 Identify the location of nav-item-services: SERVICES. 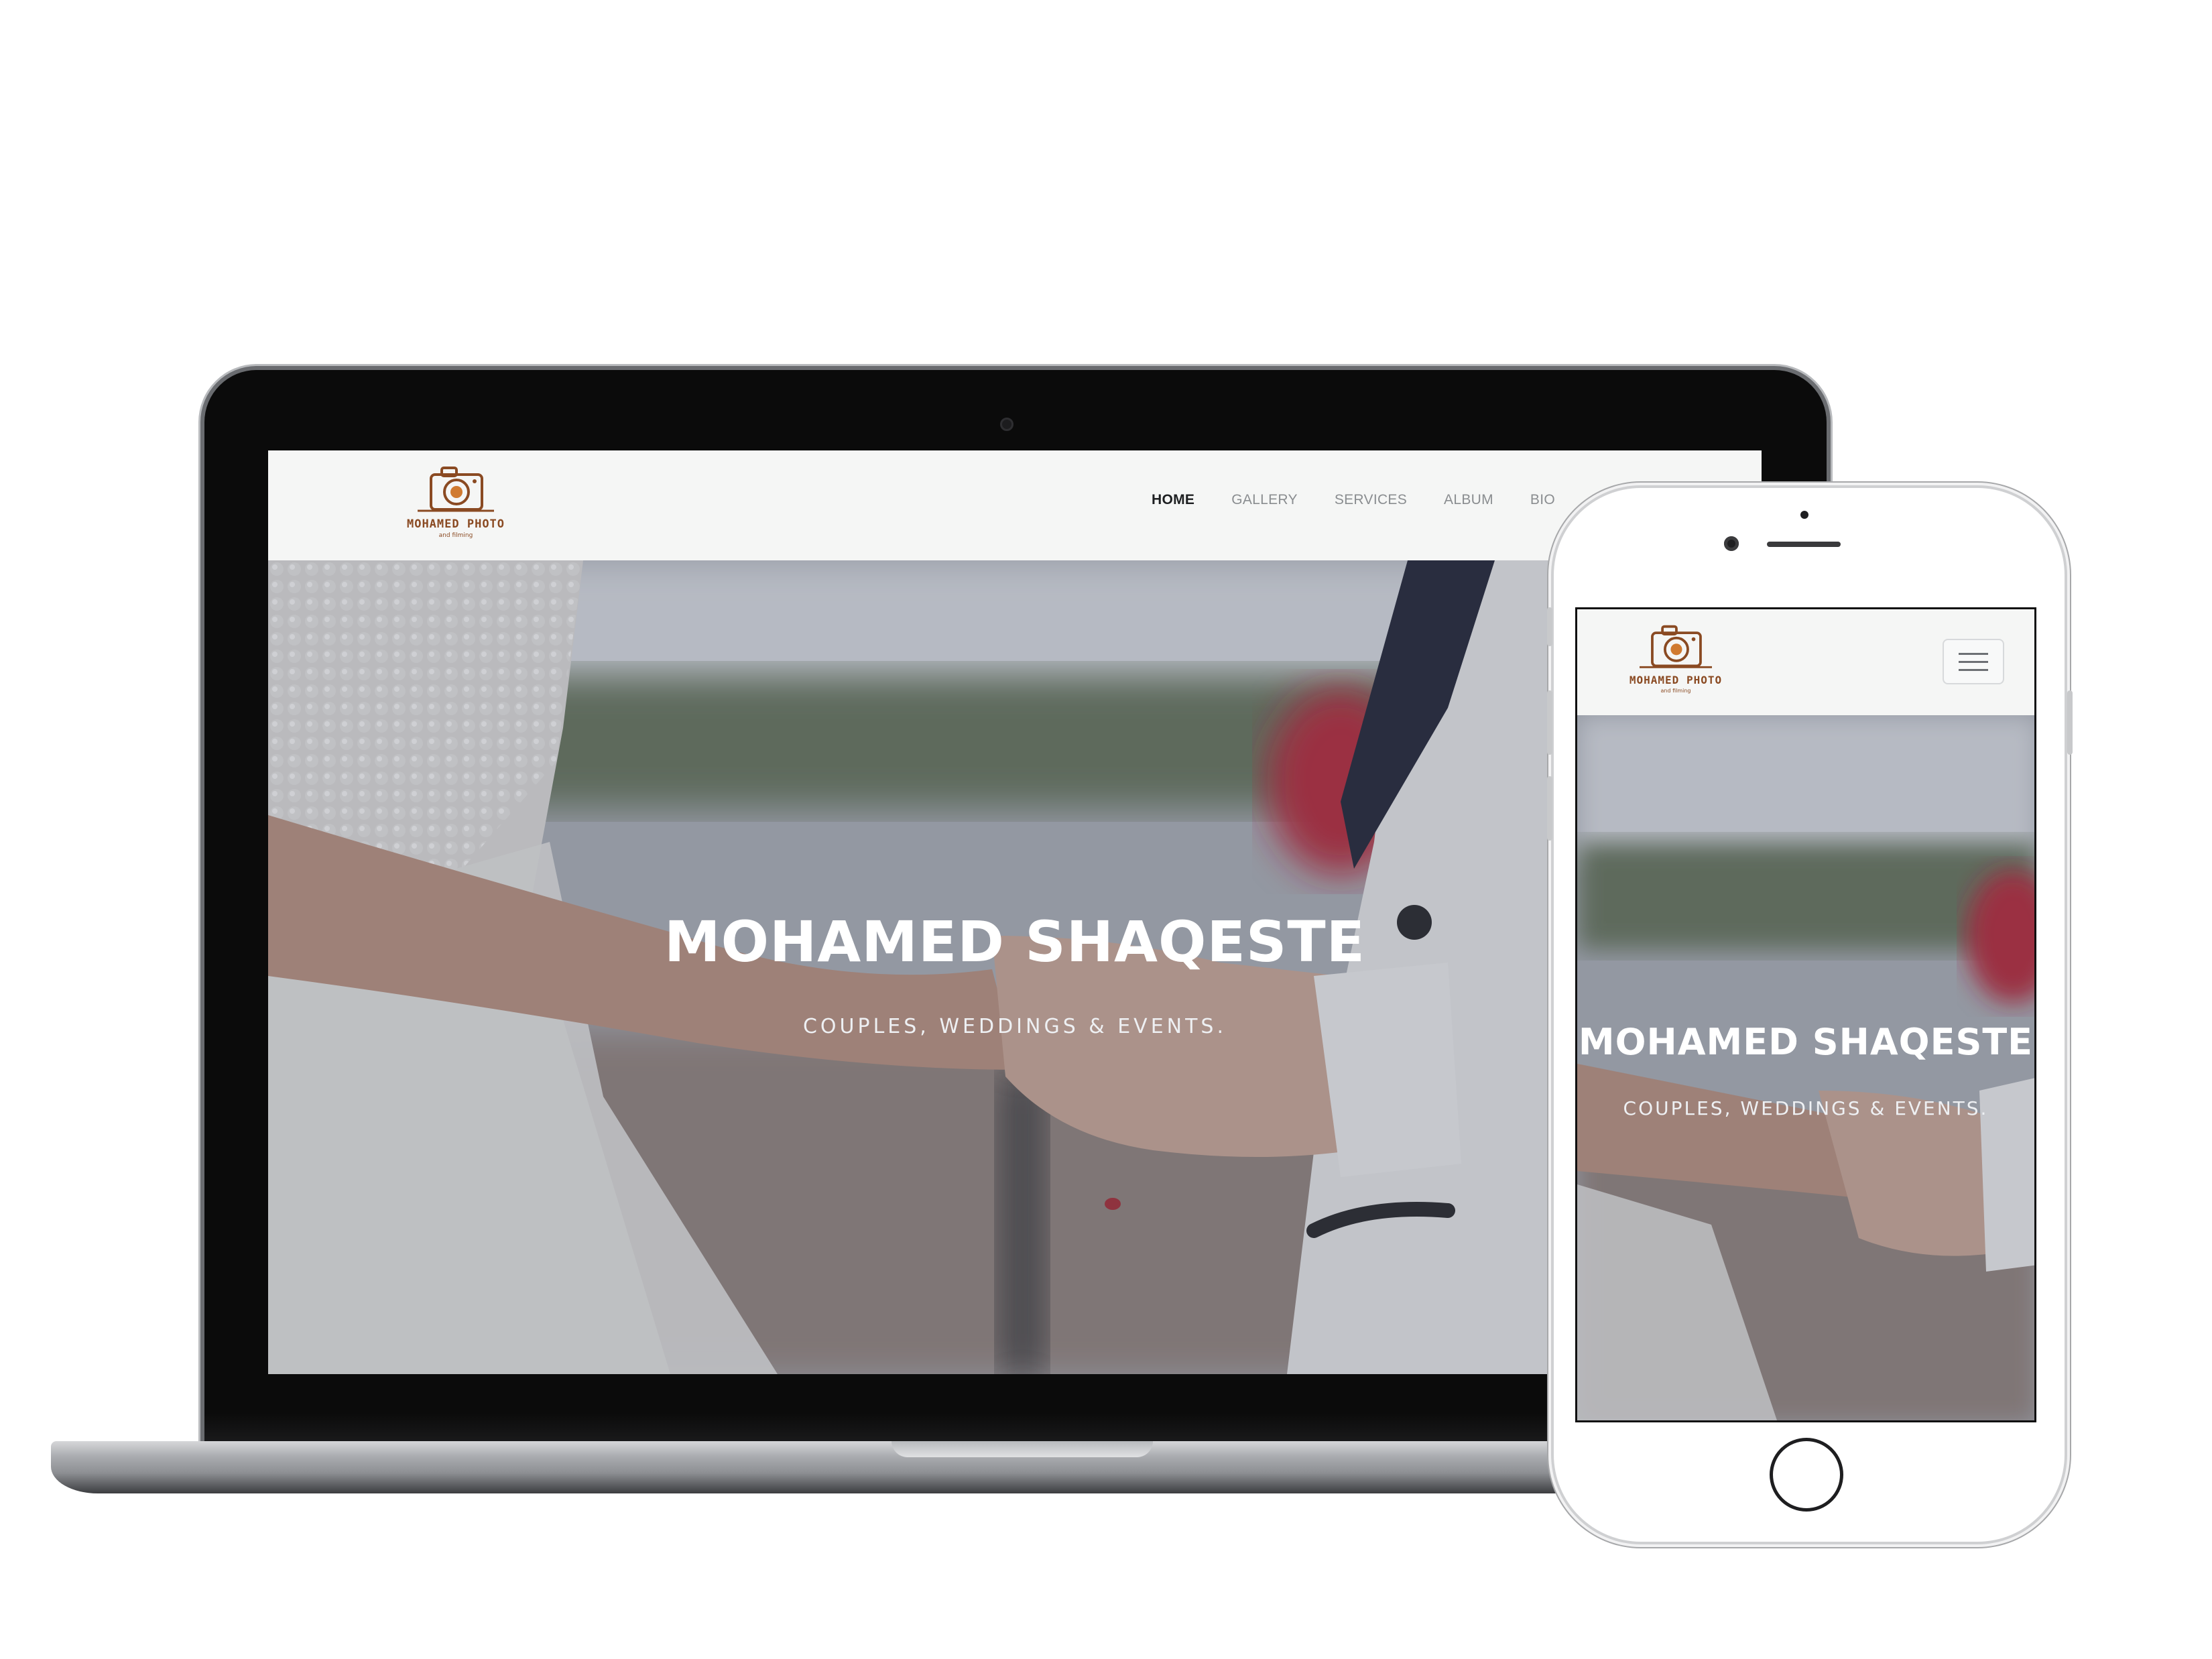
(1371, 500).